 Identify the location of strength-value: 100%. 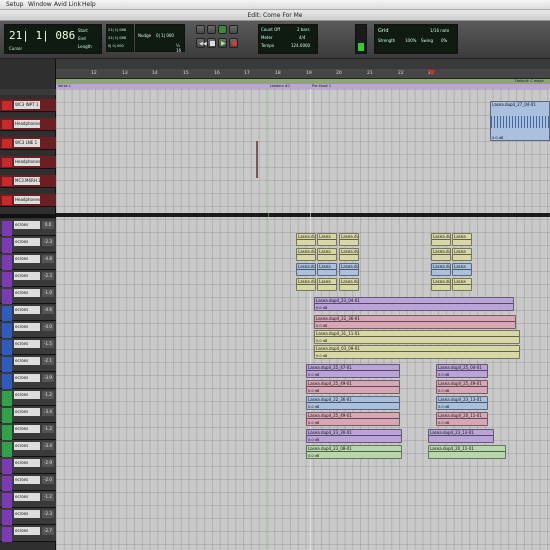
(410, 40).